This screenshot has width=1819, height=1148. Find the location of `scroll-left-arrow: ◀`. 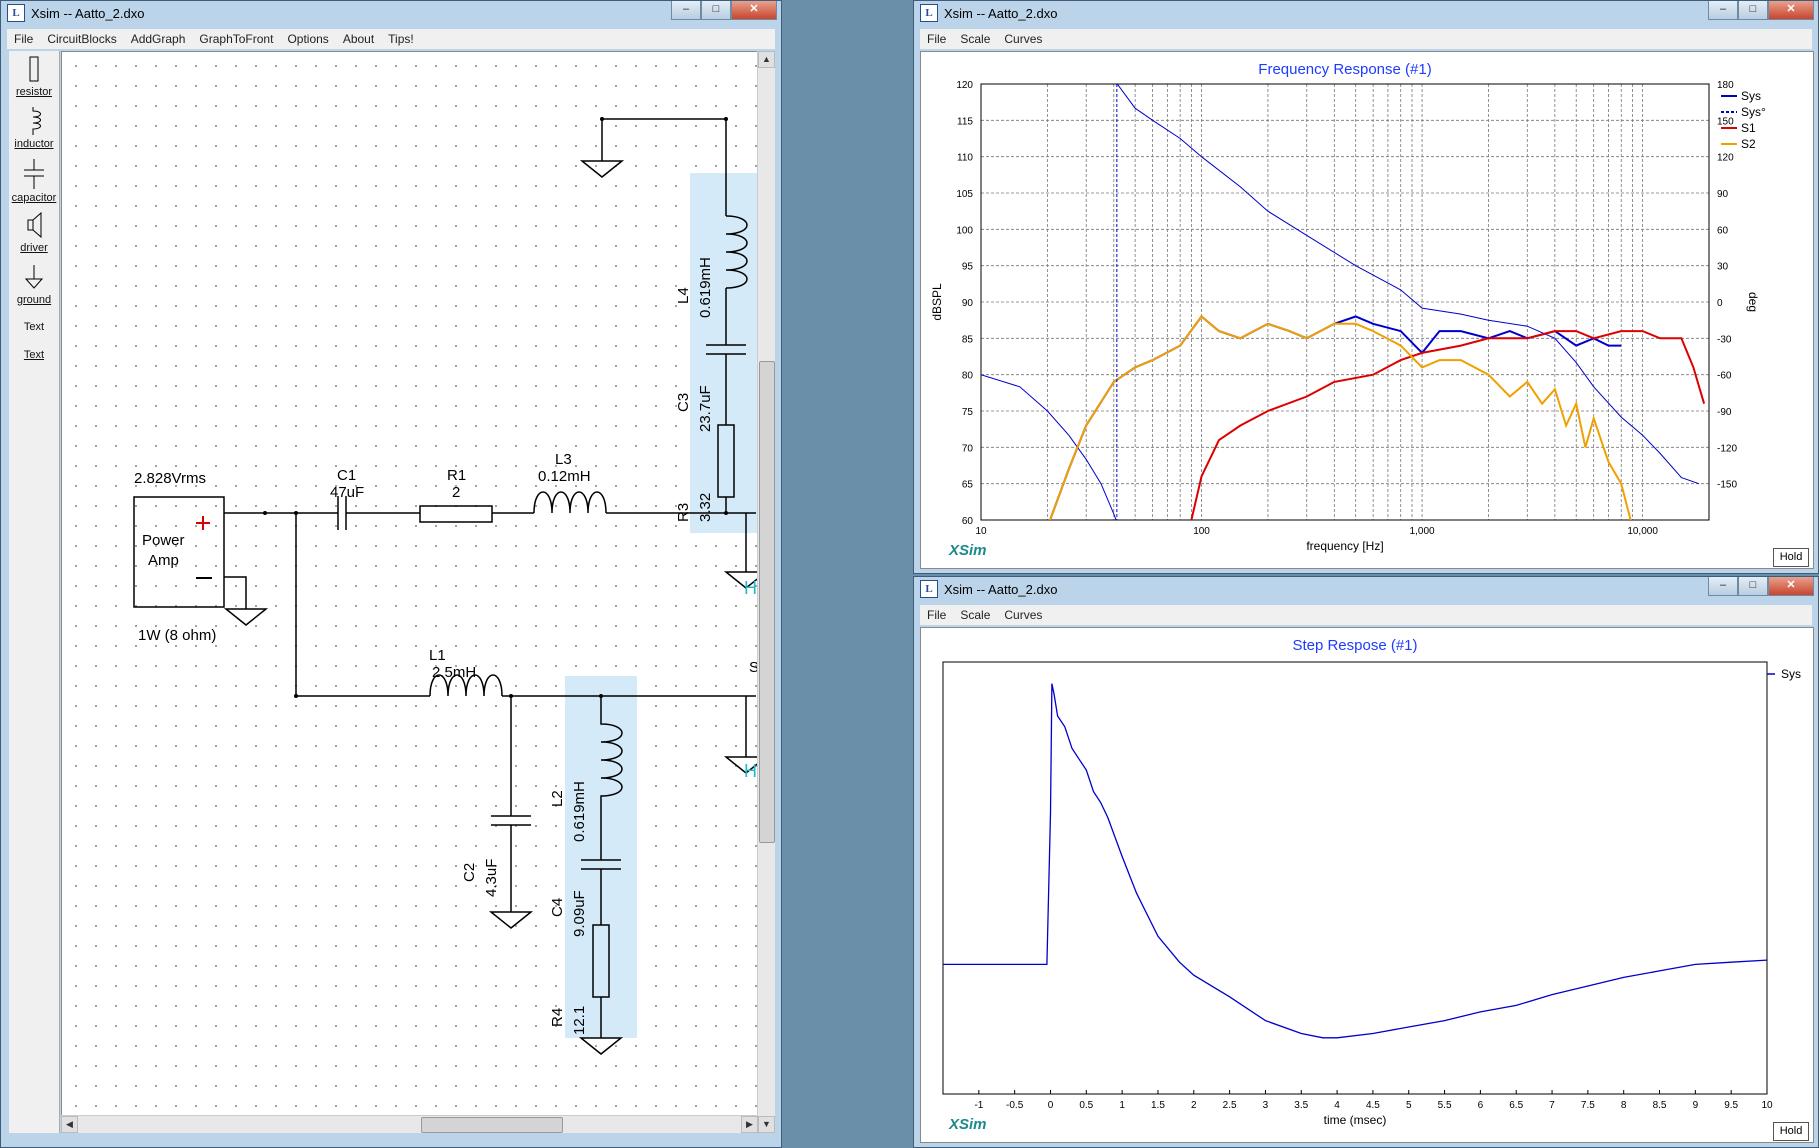

scroll-left-arrow: ◀ is located at coordinates (69, 1124).